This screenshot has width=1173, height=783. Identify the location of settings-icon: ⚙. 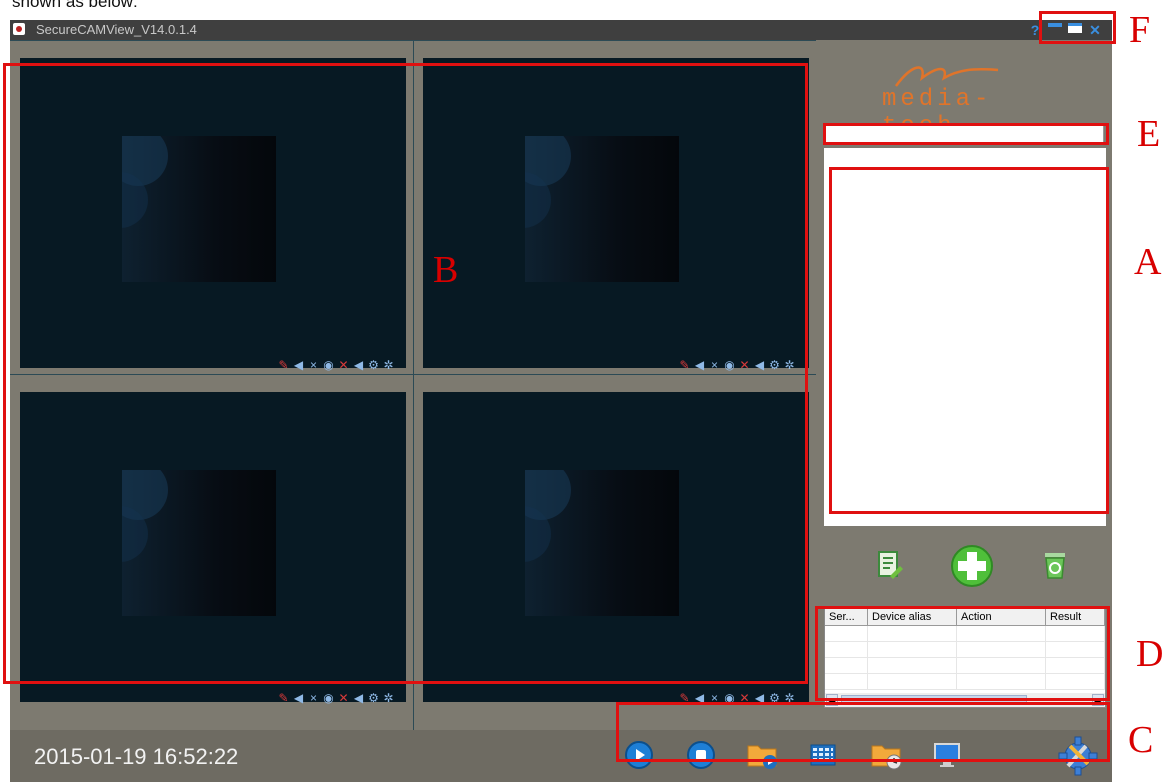
(374, 698).